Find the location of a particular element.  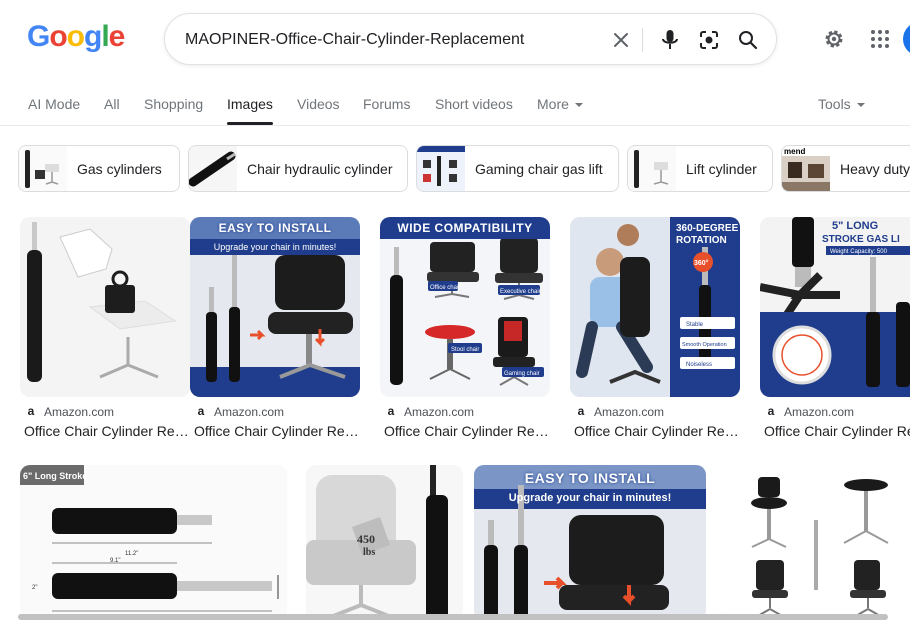

rotation-badge: 360° is located at coordinates (701, 263).